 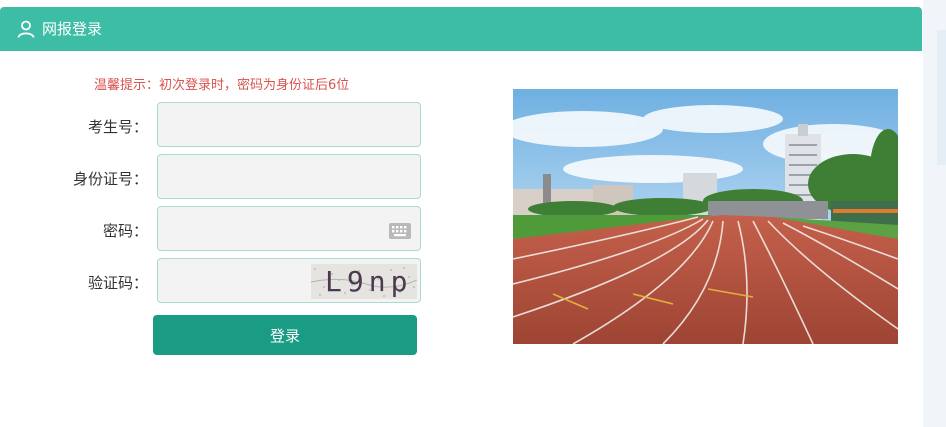 I want to click on keyboard-icon, so click(x=400, y=231).